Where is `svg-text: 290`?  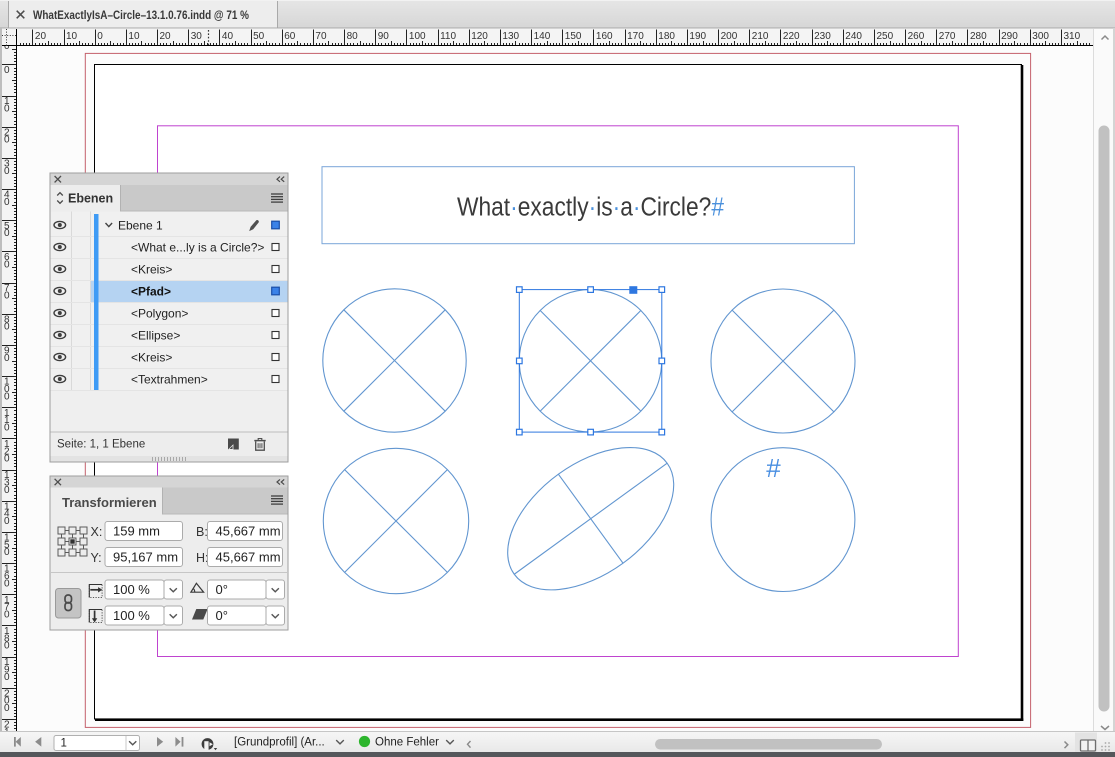 svg-text: 290 is located at coordinates (1009, 36).